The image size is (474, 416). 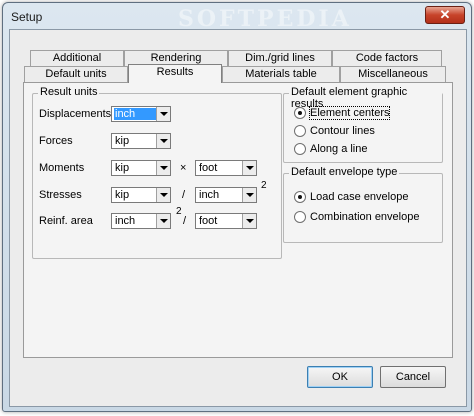 What do you see at coordinates (237, 17) in the screenshot?
I see `title-bar: Setup SOFTPEDIA ✕` at bounding box center [237, 17].